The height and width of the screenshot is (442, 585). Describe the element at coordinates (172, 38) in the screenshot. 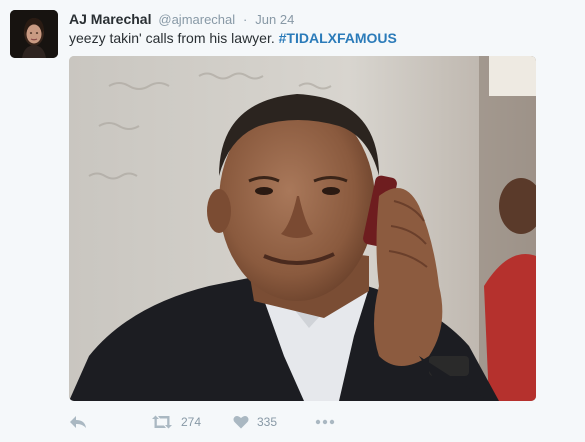

I see `tweet-body: yeezy takin' calls from his lawyer.` at that location.